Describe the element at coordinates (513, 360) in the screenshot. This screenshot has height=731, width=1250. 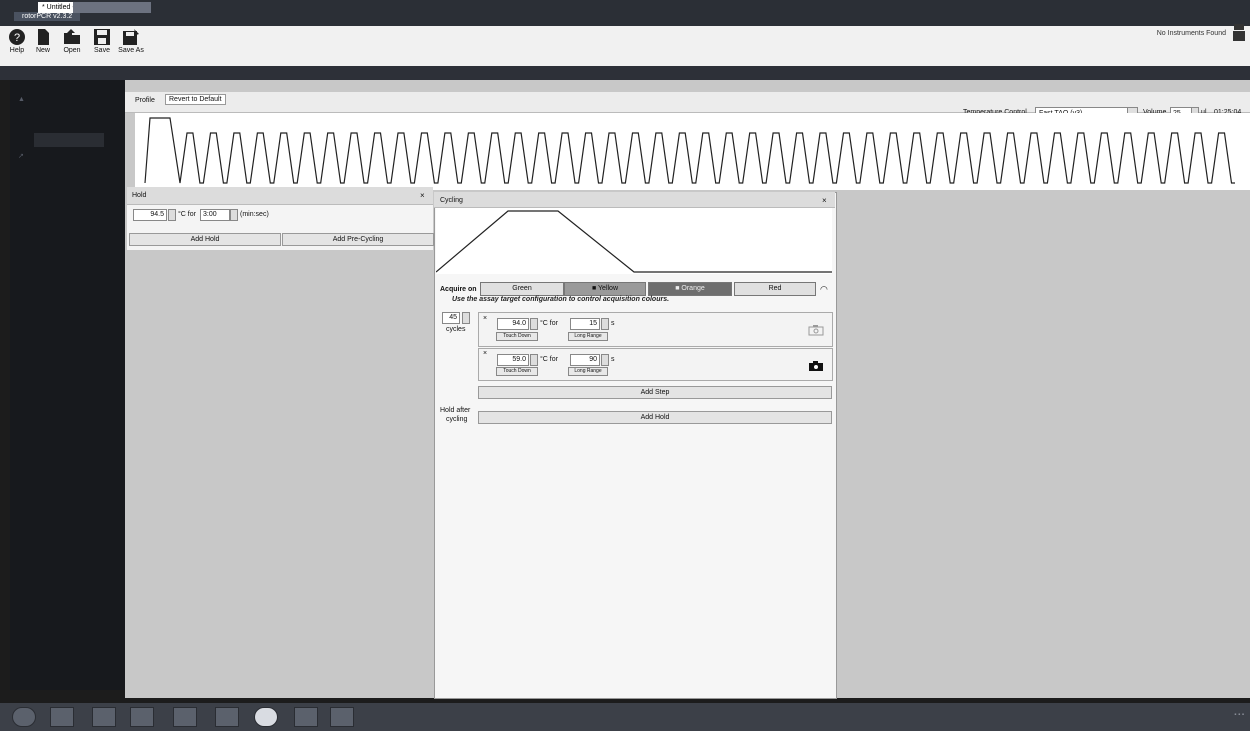
I see `step2-temp-input: 59.0` at that location.